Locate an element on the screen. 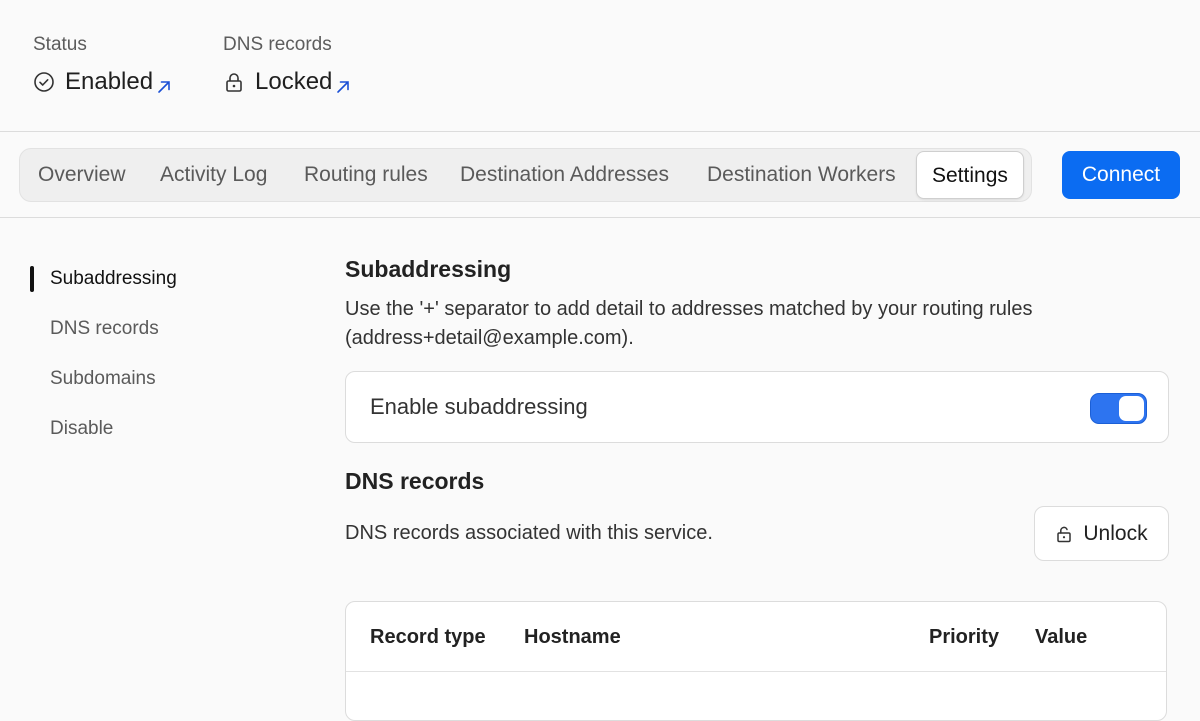 The image size is (1200, 721). column-header-record-type: Record type is located at coordinates (428, 637).